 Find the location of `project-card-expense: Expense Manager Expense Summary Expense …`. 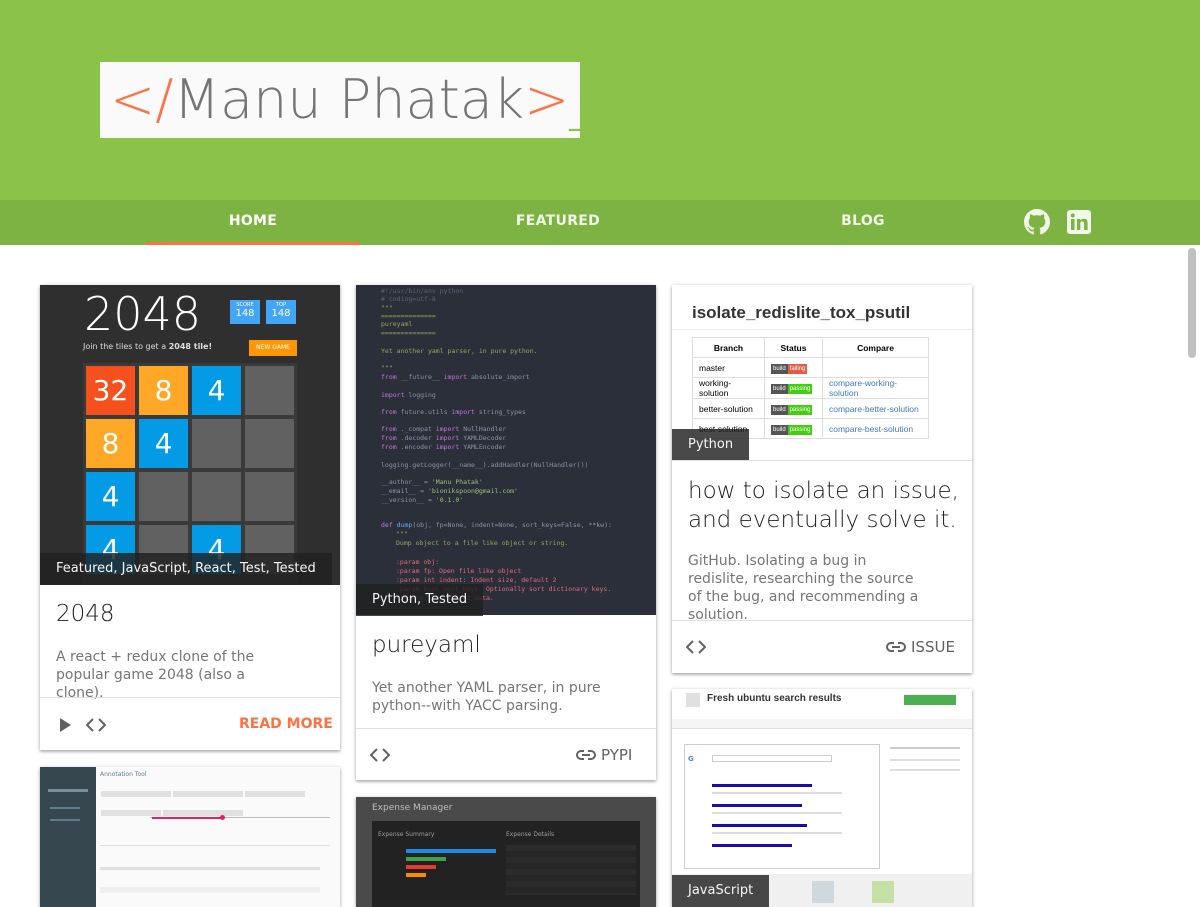

project-card-expense: Expense Manager Expense Summary Expense … is located at coordinates (506, 852).